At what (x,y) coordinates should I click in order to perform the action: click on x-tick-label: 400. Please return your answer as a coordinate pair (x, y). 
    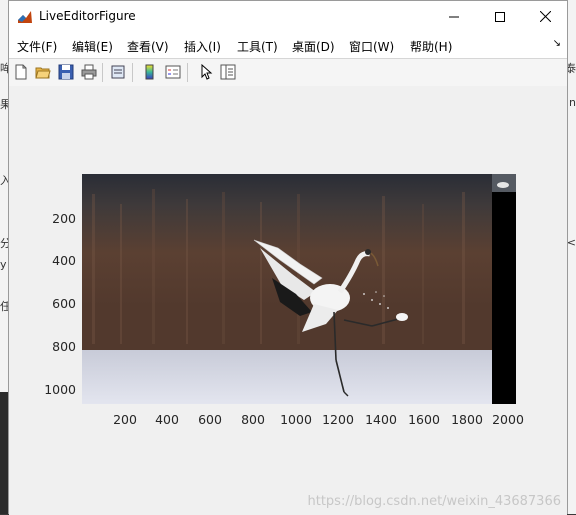
    Looking at the image, I should click on (167, 419).